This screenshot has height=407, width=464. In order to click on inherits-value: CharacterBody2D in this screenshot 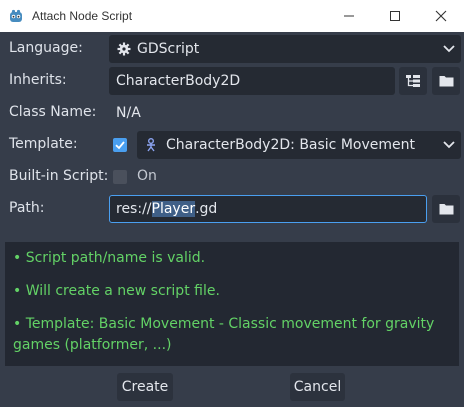, I will do `click(178, 81)`.